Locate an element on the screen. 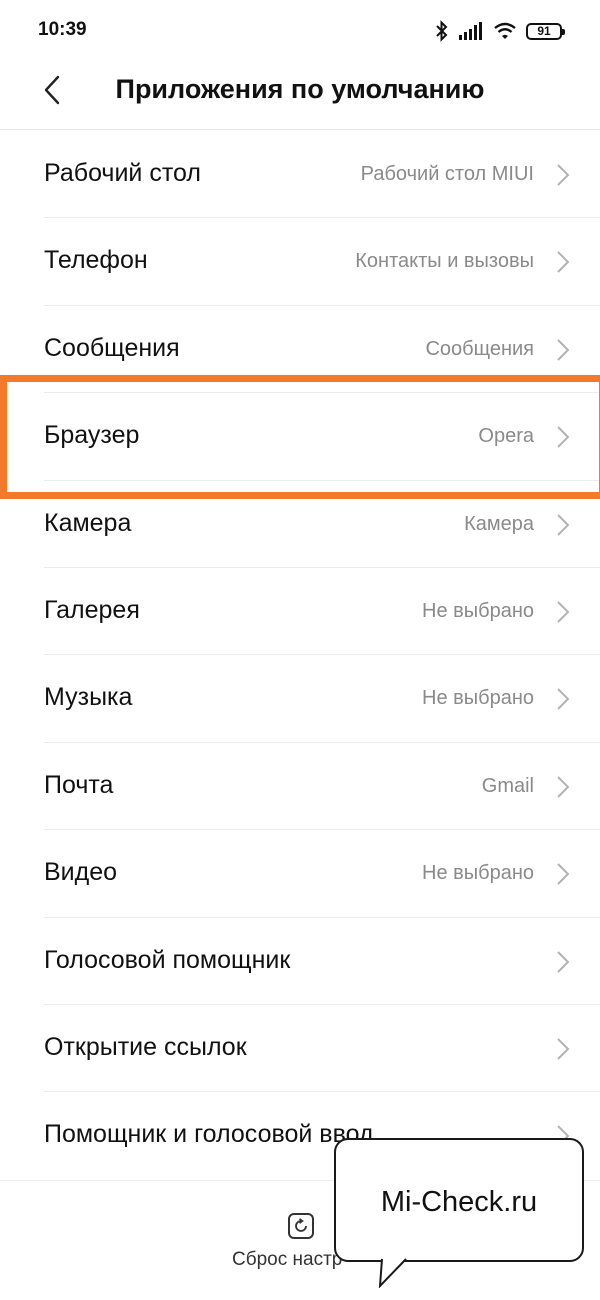  reset-icon is located at coordinates (301, 1226).